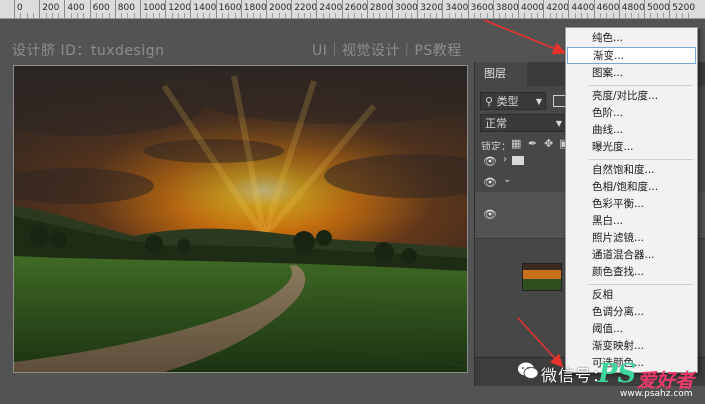 This screenshot has width=705, height=404. What do you see at coordinates (501, 74) in the screenshot?
I see `tab-layers: 图层` at bounding box center [501, 74].